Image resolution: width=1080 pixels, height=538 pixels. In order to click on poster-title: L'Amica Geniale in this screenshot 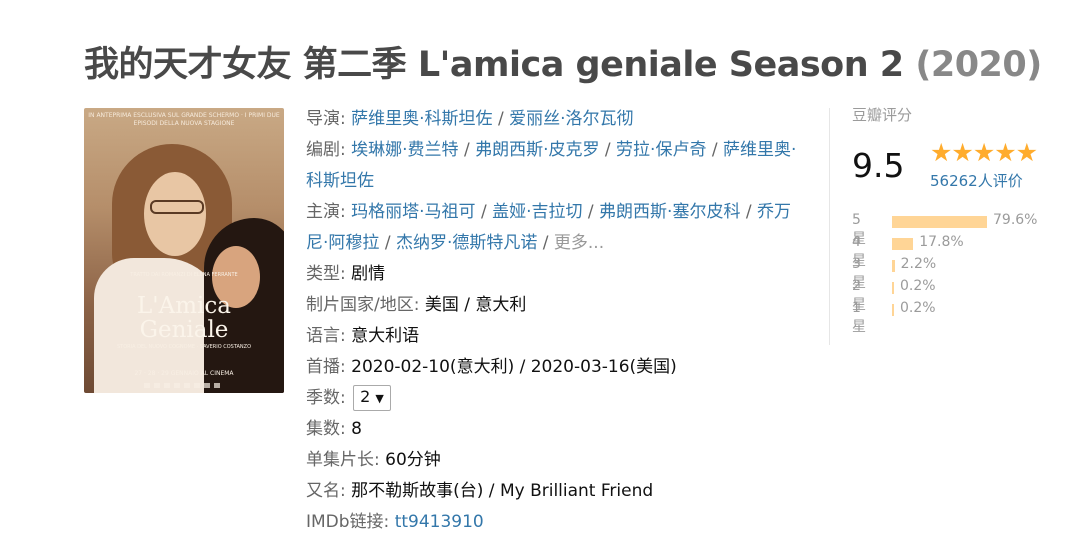, I will do `click(184, 318)`.